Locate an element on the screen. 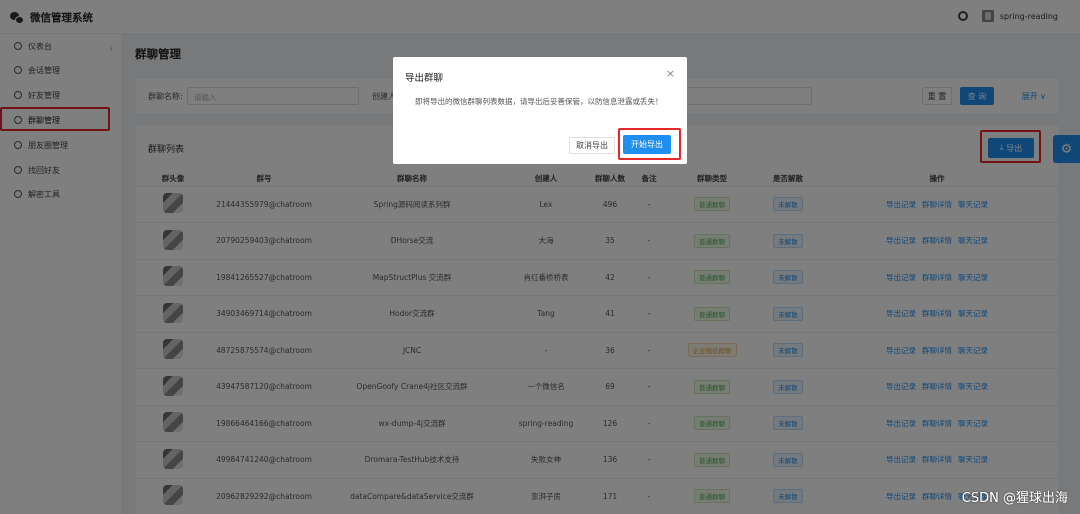 The image size is (1080, 514). watermark: CSDN @猩球出海 is located at coordinates (1014, 498).